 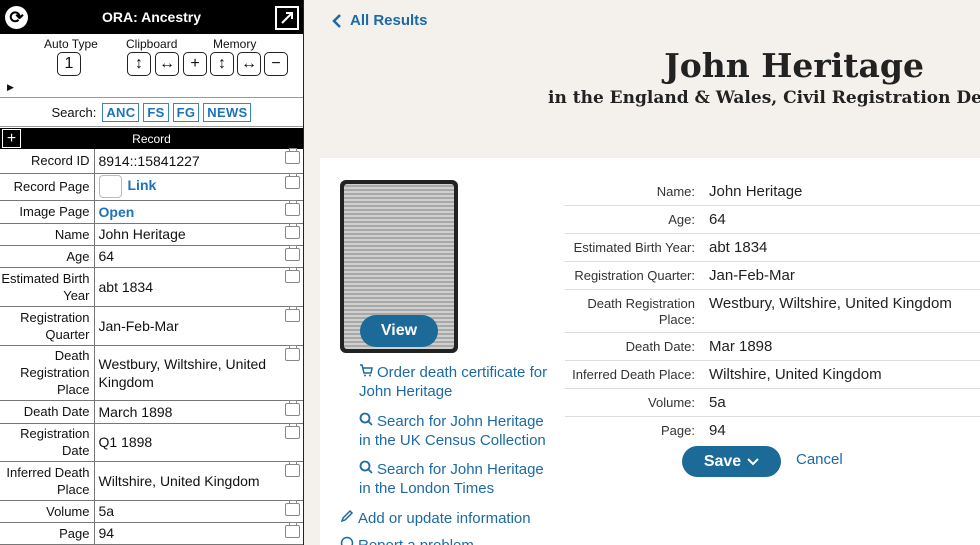 What do you see at coordinates (121, 112) in the screenshot?
I see `search-anc-button: ANC` at bounding box center [121, 112].